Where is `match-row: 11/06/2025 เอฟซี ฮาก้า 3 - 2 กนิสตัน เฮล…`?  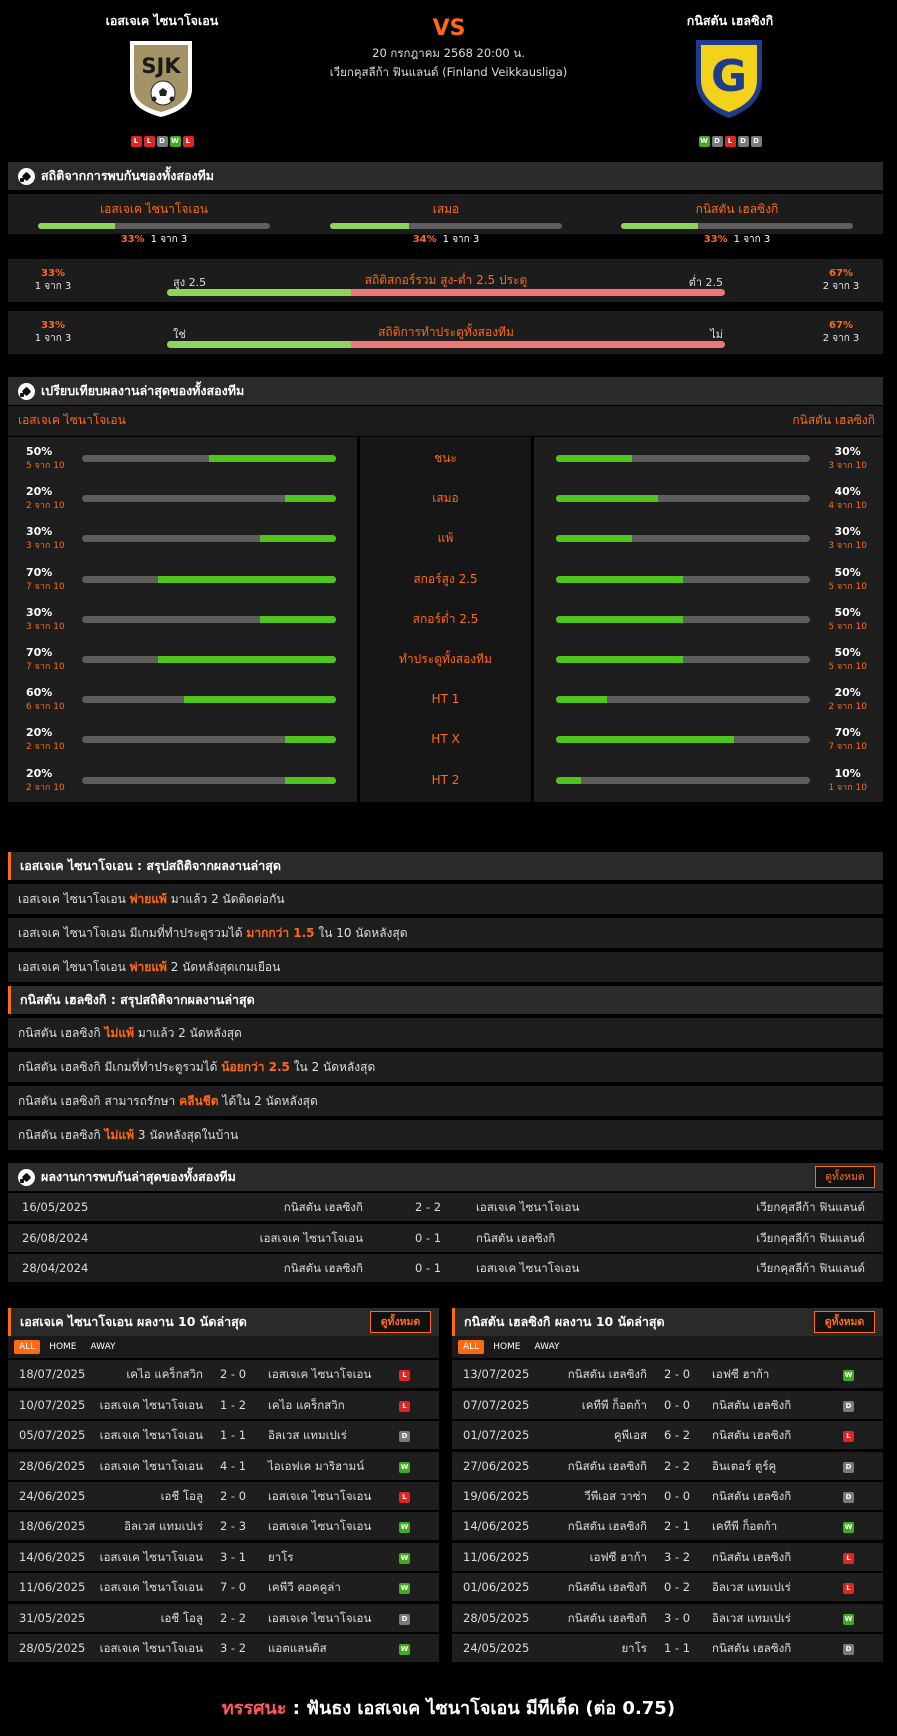
match-row: 11/06/2025 เอฟซี ฮาก้า 3 - 2 กนิสตัน เฮล… is located at coordinates (667, 1556).